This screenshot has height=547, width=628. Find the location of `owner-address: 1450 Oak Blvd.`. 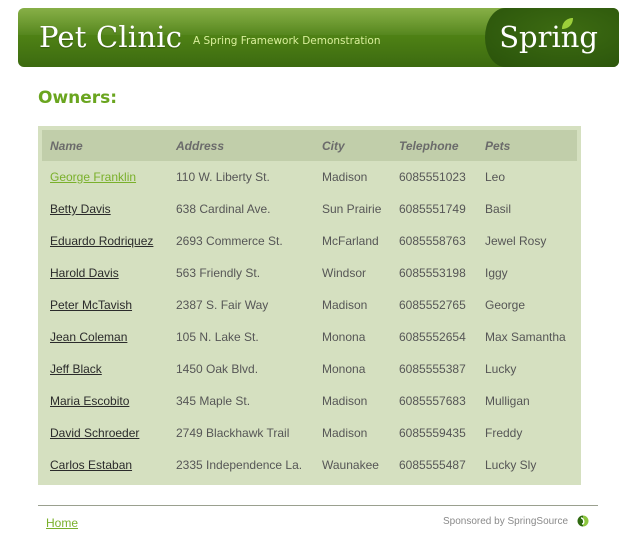

owner-address: 1450 Oak Blvd. is located at coordinates (217, 369).